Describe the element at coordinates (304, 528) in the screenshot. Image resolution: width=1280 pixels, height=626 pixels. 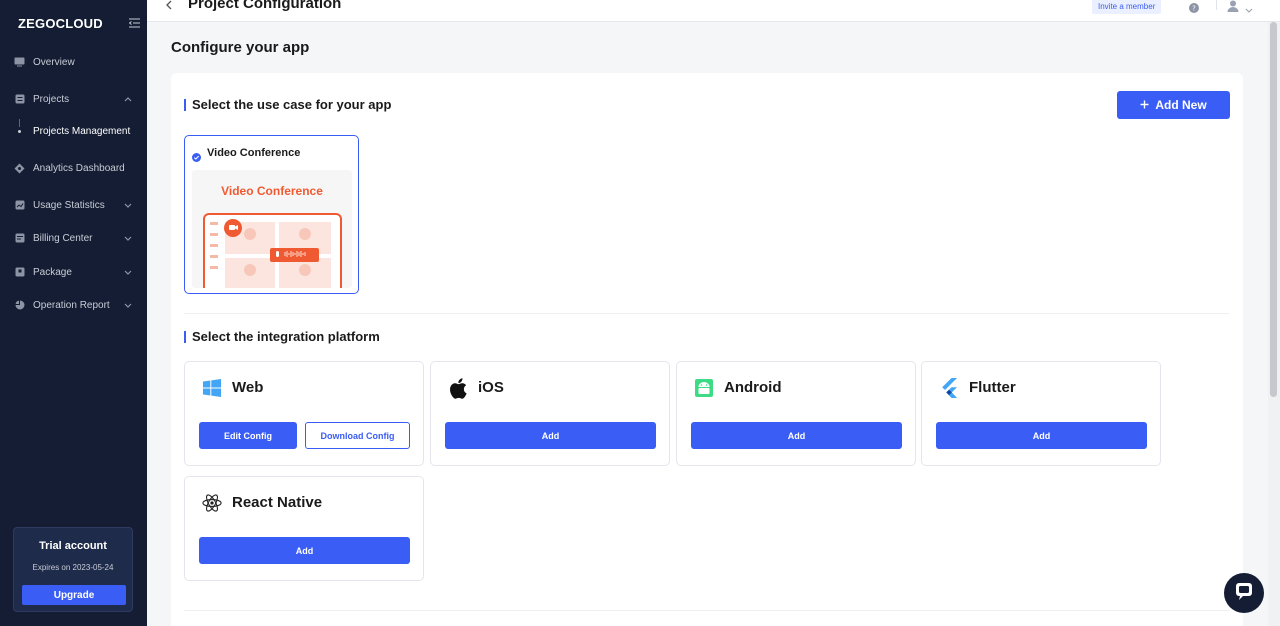
I see `platform-card-react-native: React Native Add` at that location.